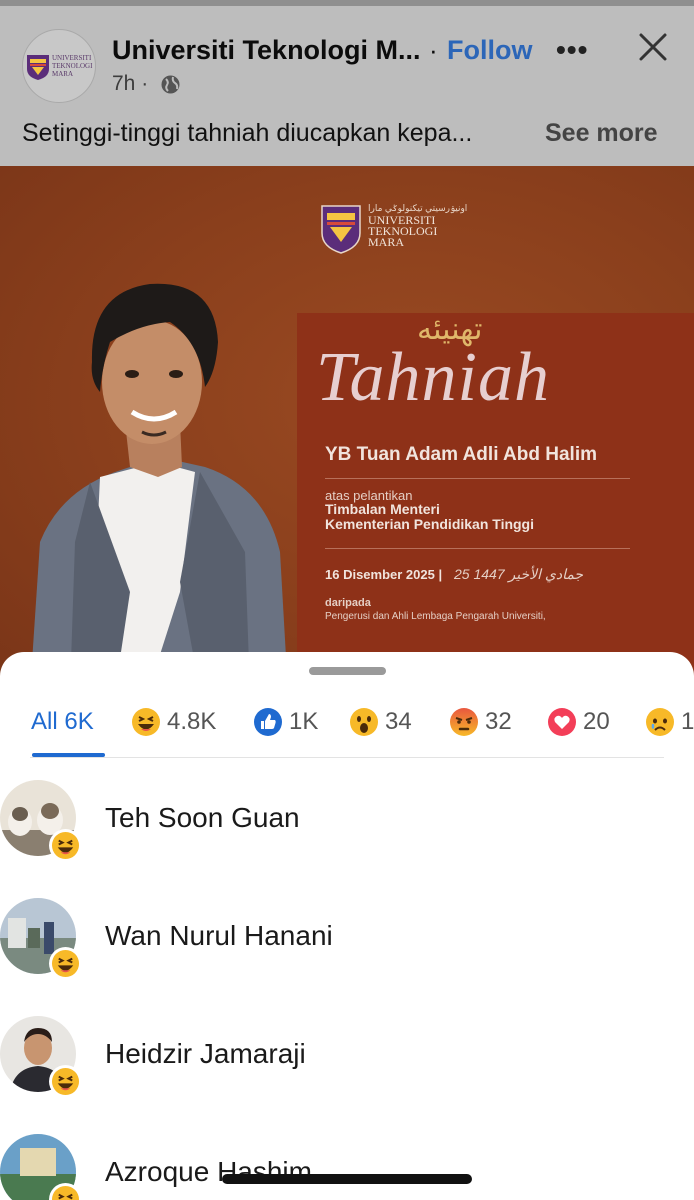 The width and height of the screenshot is (694, 1200). Describe the element at coordinates (687, 721) in the screenshot. I see `tab-sad-count: 1` at that location.